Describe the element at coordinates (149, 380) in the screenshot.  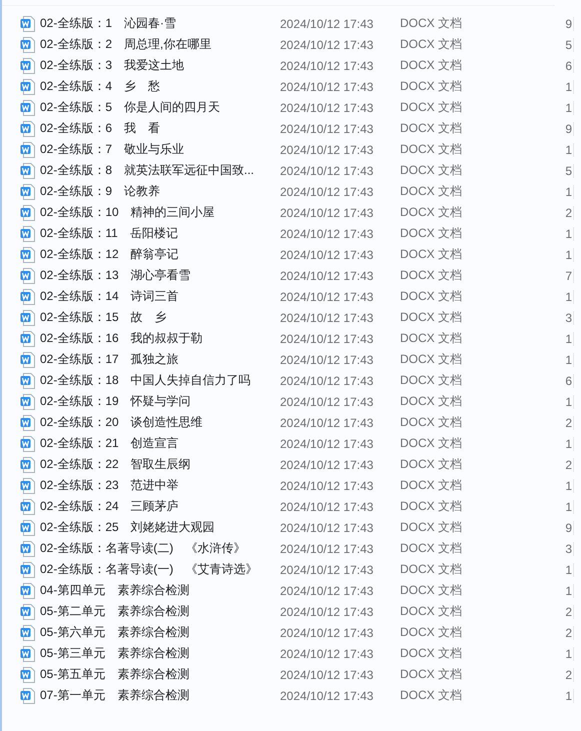
I see `file-list-item: 02-全练版：18 中国人失掉自信力了吗` at that location.